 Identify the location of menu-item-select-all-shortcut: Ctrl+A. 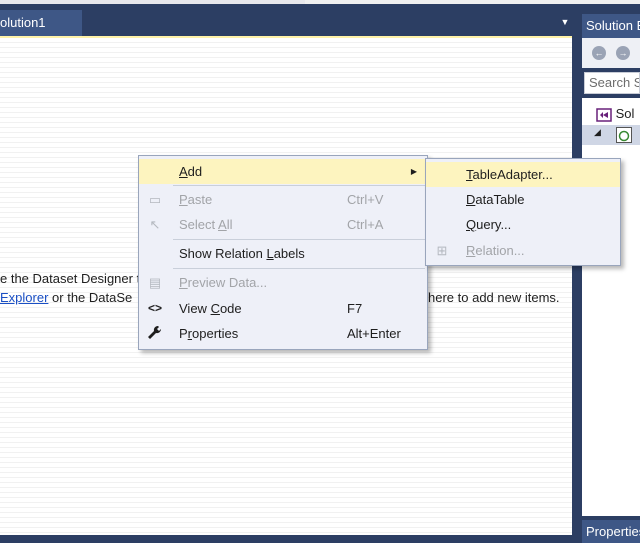
(365, 224).